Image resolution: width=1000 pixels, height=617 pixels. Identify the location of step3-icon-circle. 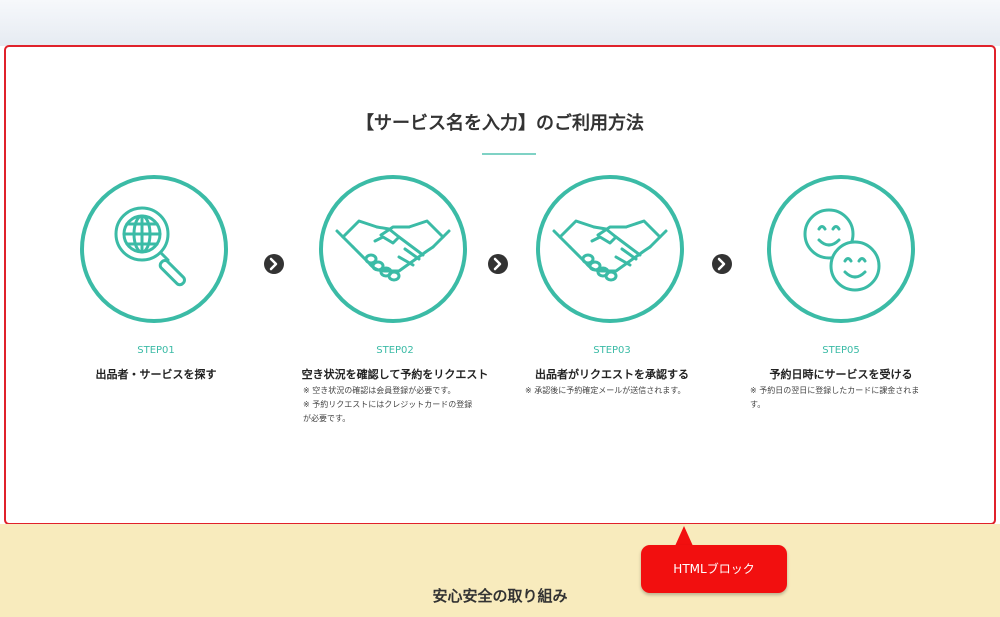
(610, 249).